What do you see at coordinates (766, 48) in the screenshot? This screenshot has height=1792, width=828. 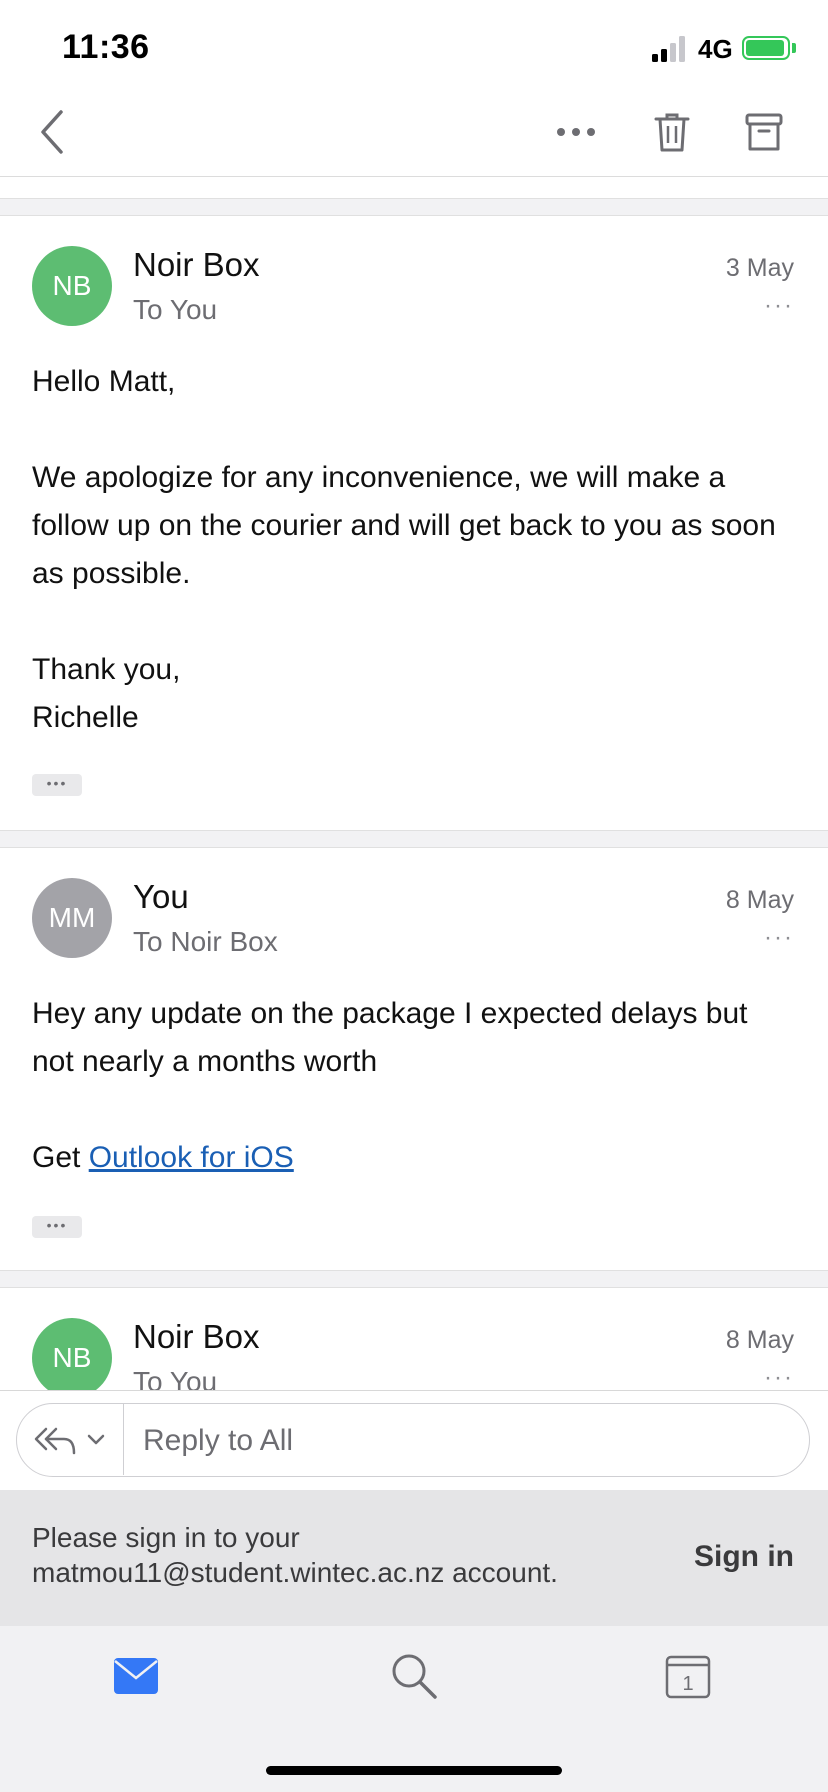 I see `battery-icon` at bounding box center [766, 48].